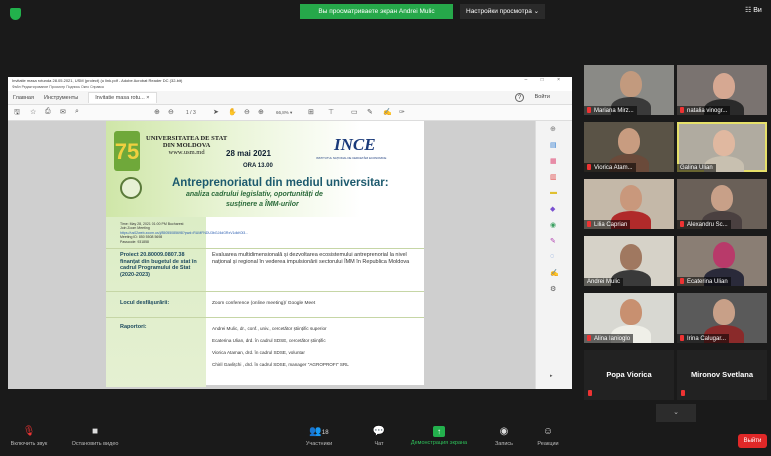  Describe the element at coordinates (191, 113) in the screenshot. I see `page-number: 1 / 3` at that location.